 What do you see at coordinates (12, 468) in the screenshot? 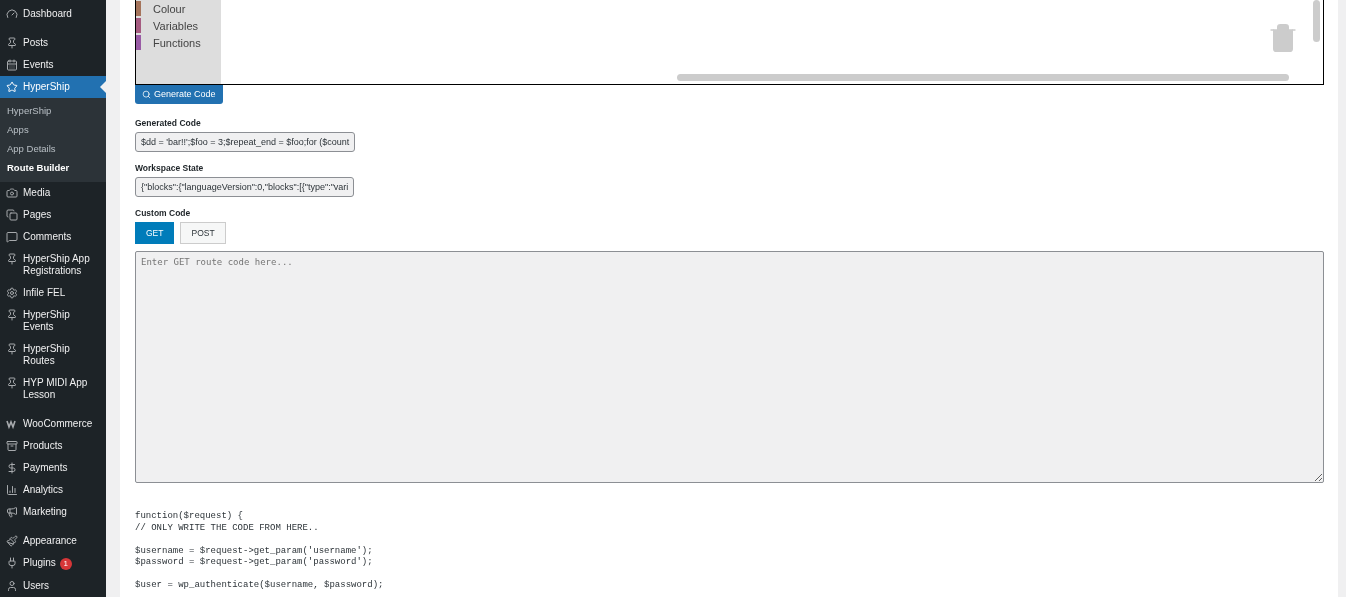
I see `dollar-icon` at bounding box center [12, 468].